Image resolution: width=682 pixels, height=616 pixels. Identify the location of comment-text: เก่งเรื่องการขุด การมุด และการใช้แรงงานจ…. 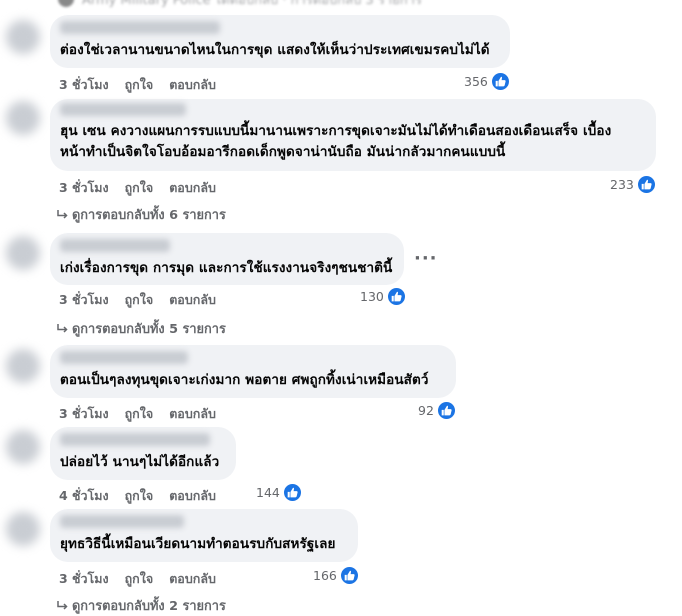
(226, 268).